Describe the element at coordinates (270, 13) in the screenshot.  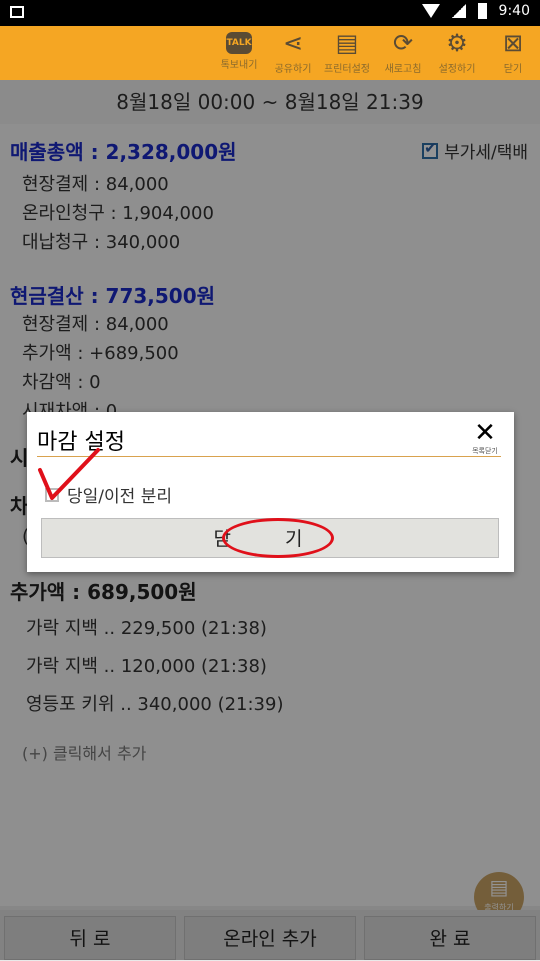
I see `status-bar: 9:40` at that location.